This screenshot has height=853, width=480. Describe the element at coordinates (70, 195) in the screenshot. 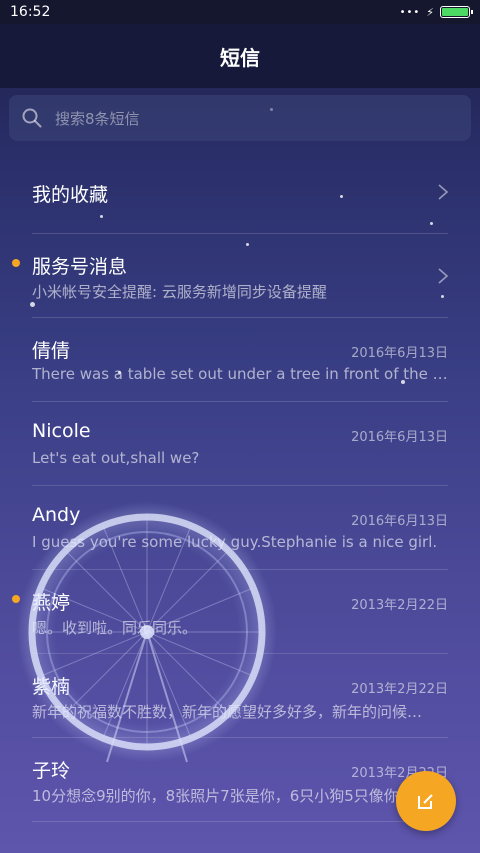

I see `favorites-label: 我的收藏` at that location.